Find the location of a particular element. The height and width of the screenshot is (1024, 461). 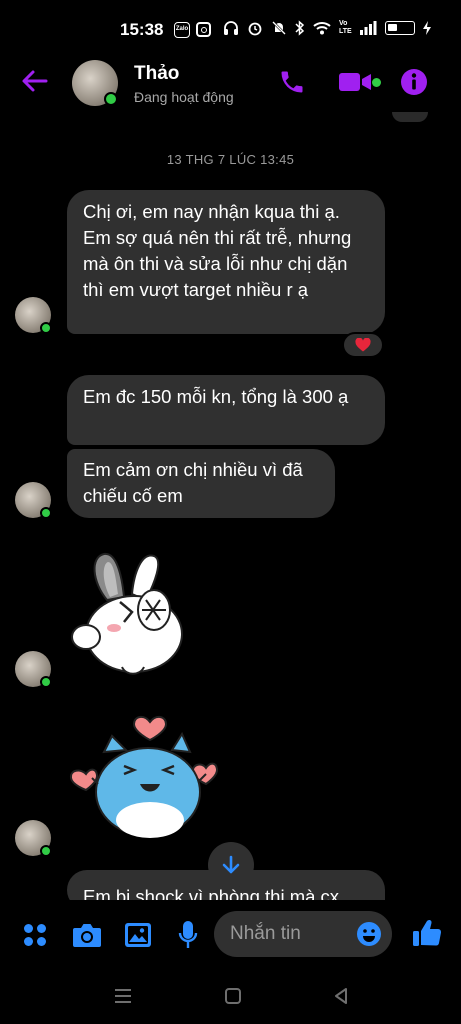

message-timestamp: 13 THG 7 LÚC 13:45 is located at coordinates (230, 159).